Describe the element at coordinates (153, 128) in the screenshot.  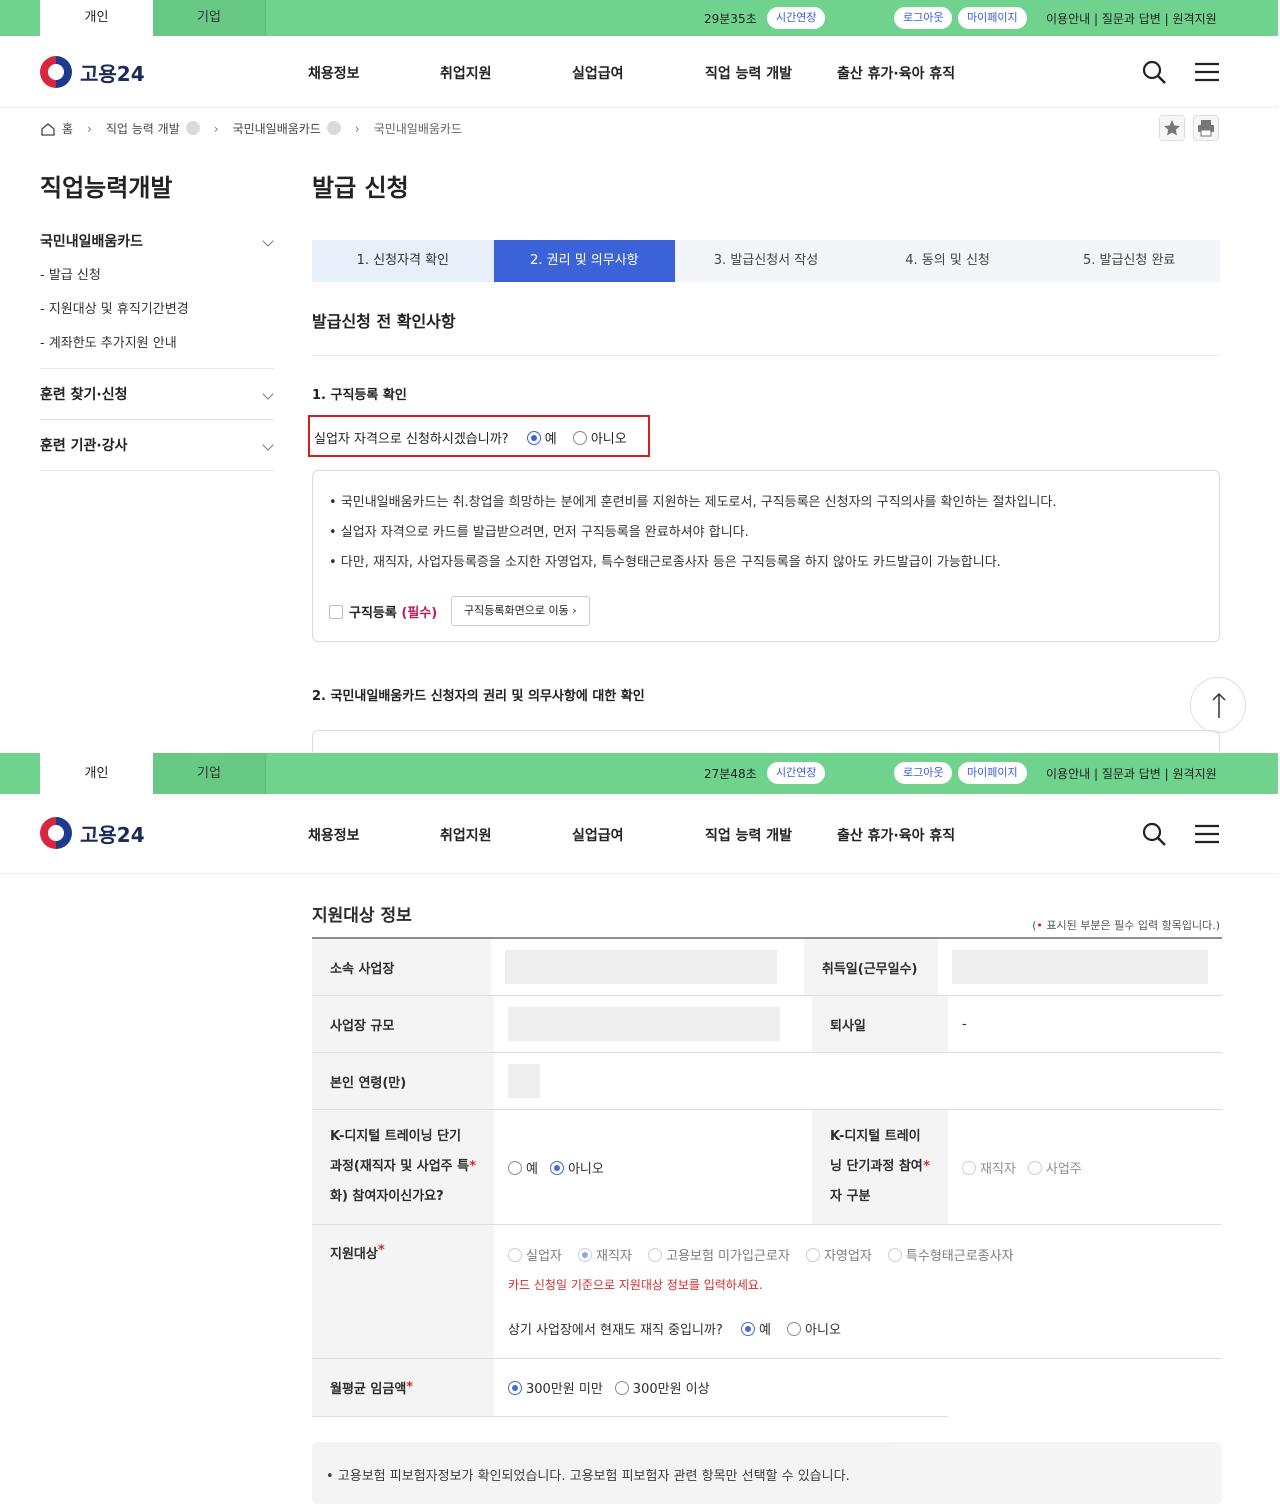
I see `breadcrumb-level1: 직업 능력 개발` at that location.